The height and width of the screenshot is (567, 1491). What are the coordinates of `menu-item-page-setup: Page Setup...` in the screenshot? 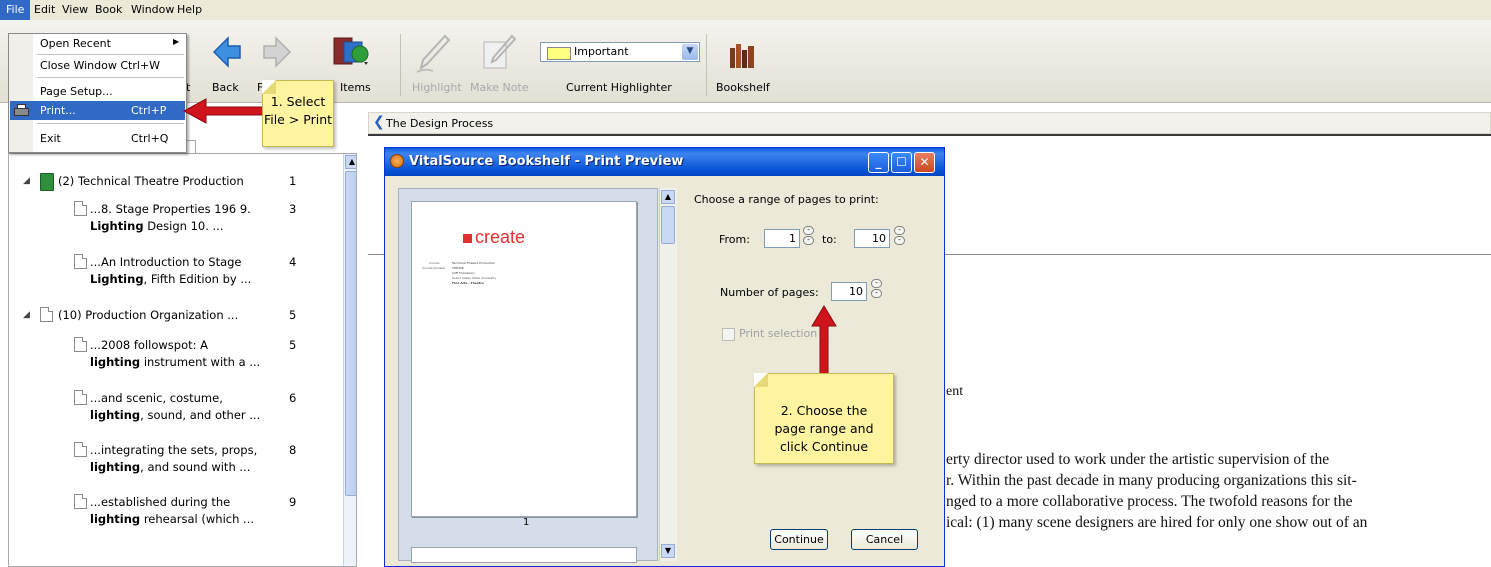 It's located at (97, 91).